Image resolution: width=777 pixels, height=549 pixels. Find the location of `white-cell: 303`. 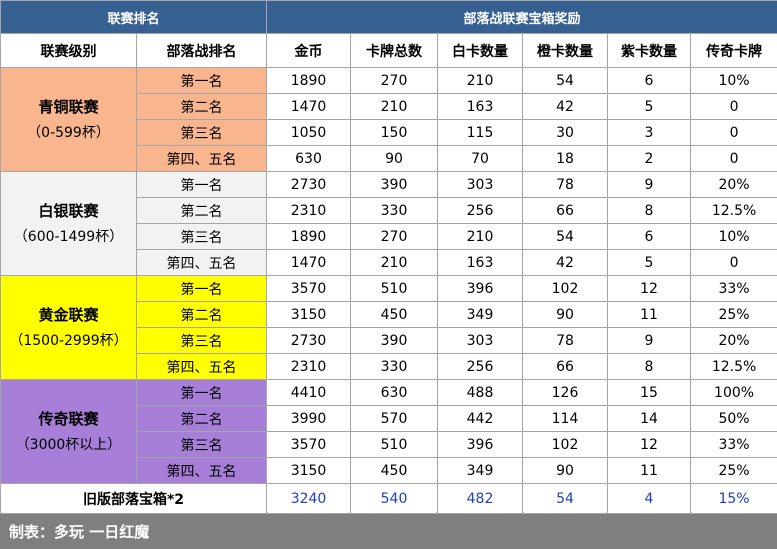

white-cell: 303 is located at coordinates (480, 340).